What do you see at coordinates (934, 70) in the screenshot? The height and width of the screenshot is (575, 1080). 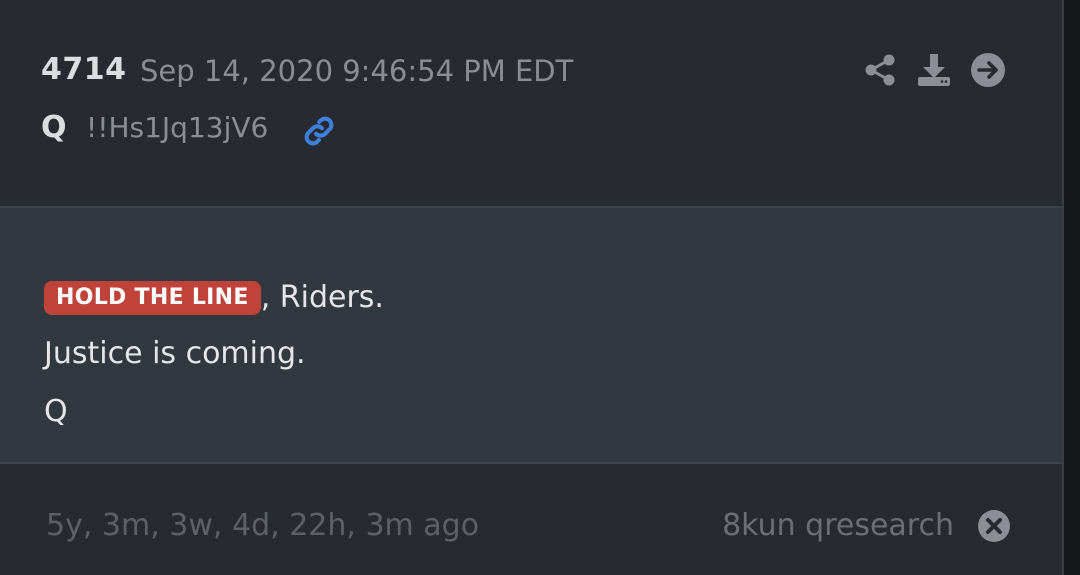 I see `download-icon` at bounding box center [934, 70].